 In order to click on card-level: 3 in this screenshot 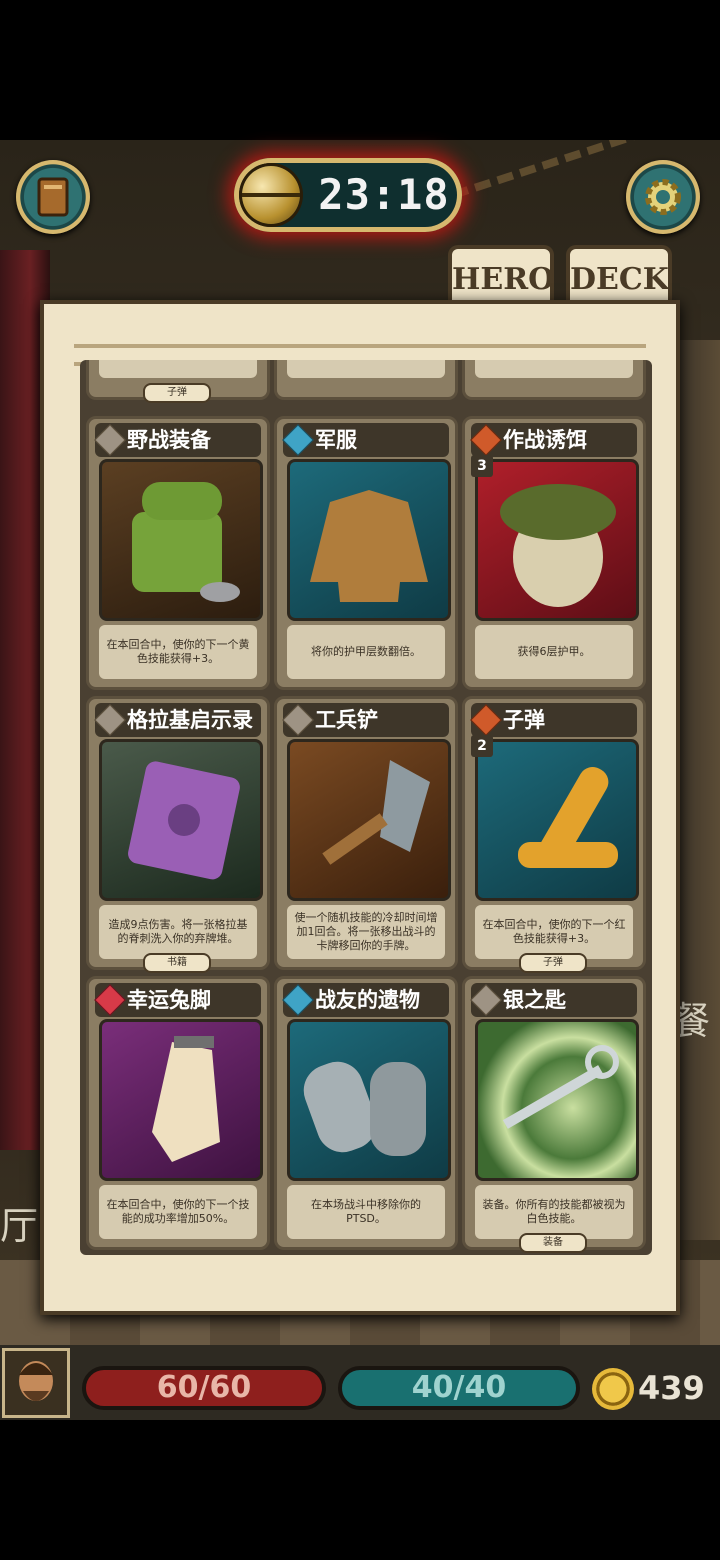, I will do `click(482, 466)`.